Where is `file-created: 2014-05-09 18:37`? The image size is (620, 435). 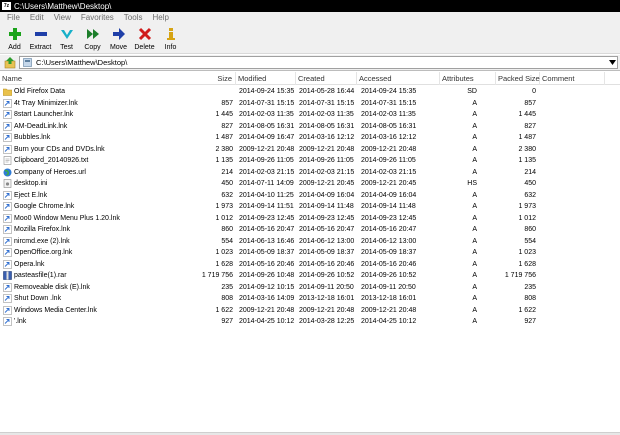
file-created: 2014-05-09 18:37 is located at coordinates (327, 252).